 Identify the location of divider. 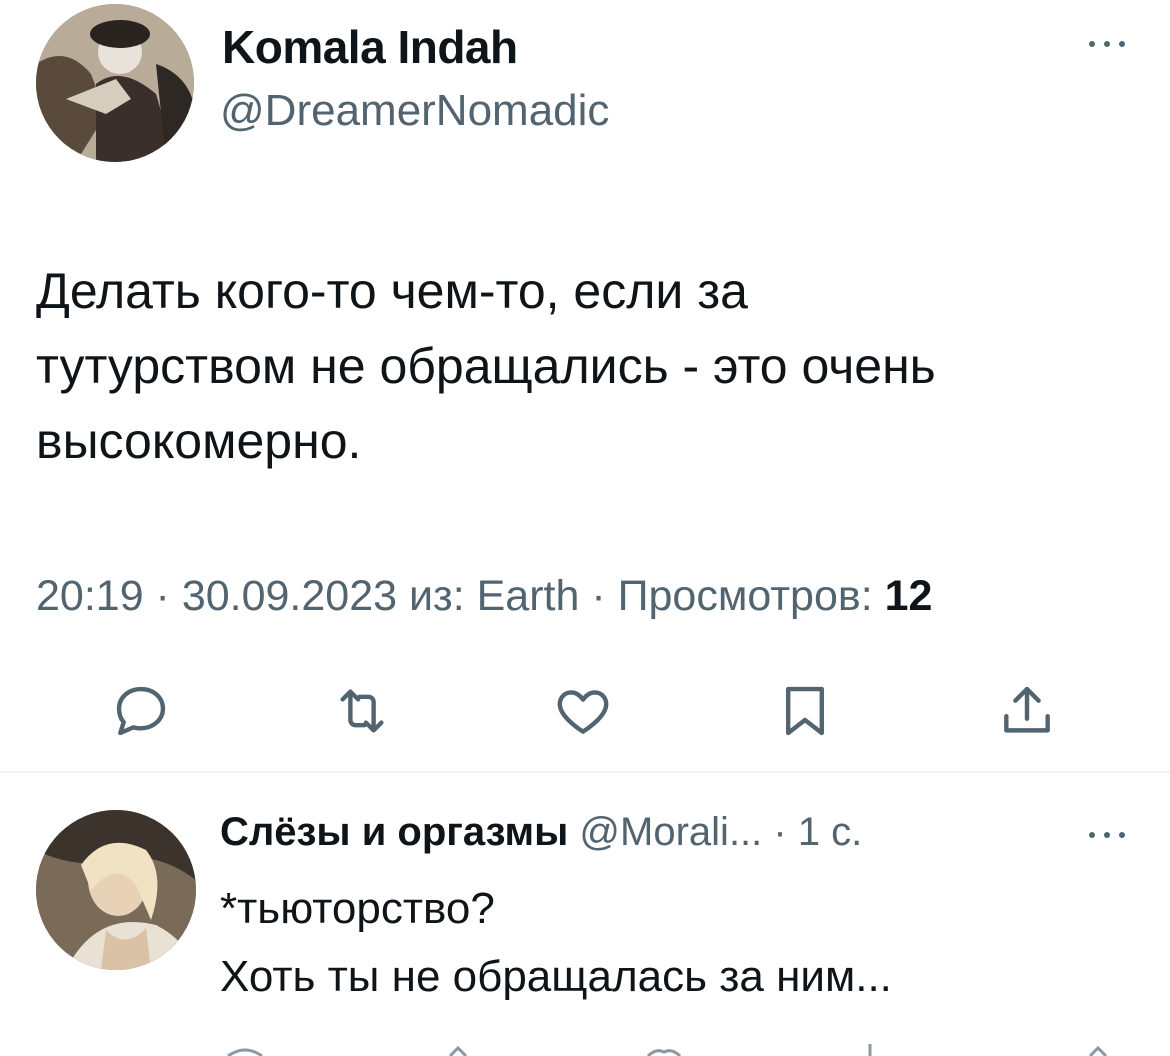
(585, 772).